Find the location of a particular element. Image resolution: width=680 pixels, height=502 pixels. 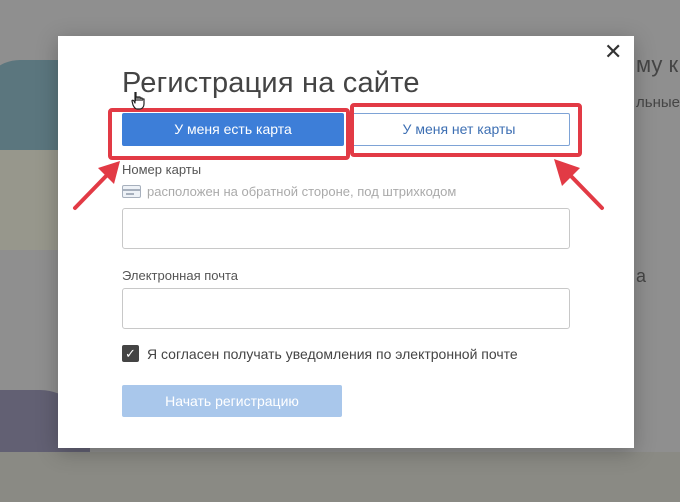

email-field is located at coordinates (346, 308).